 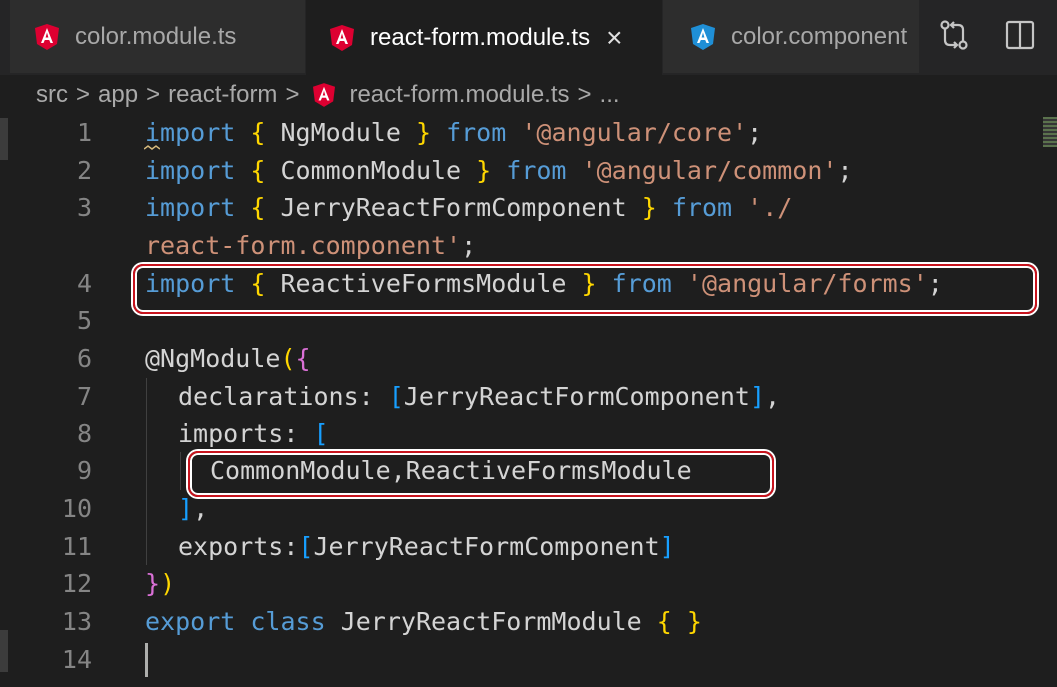 What do you see at coordinates (84, 207) in the screenshot?
I see `line-number: 3` at bounding box center [84, 207].